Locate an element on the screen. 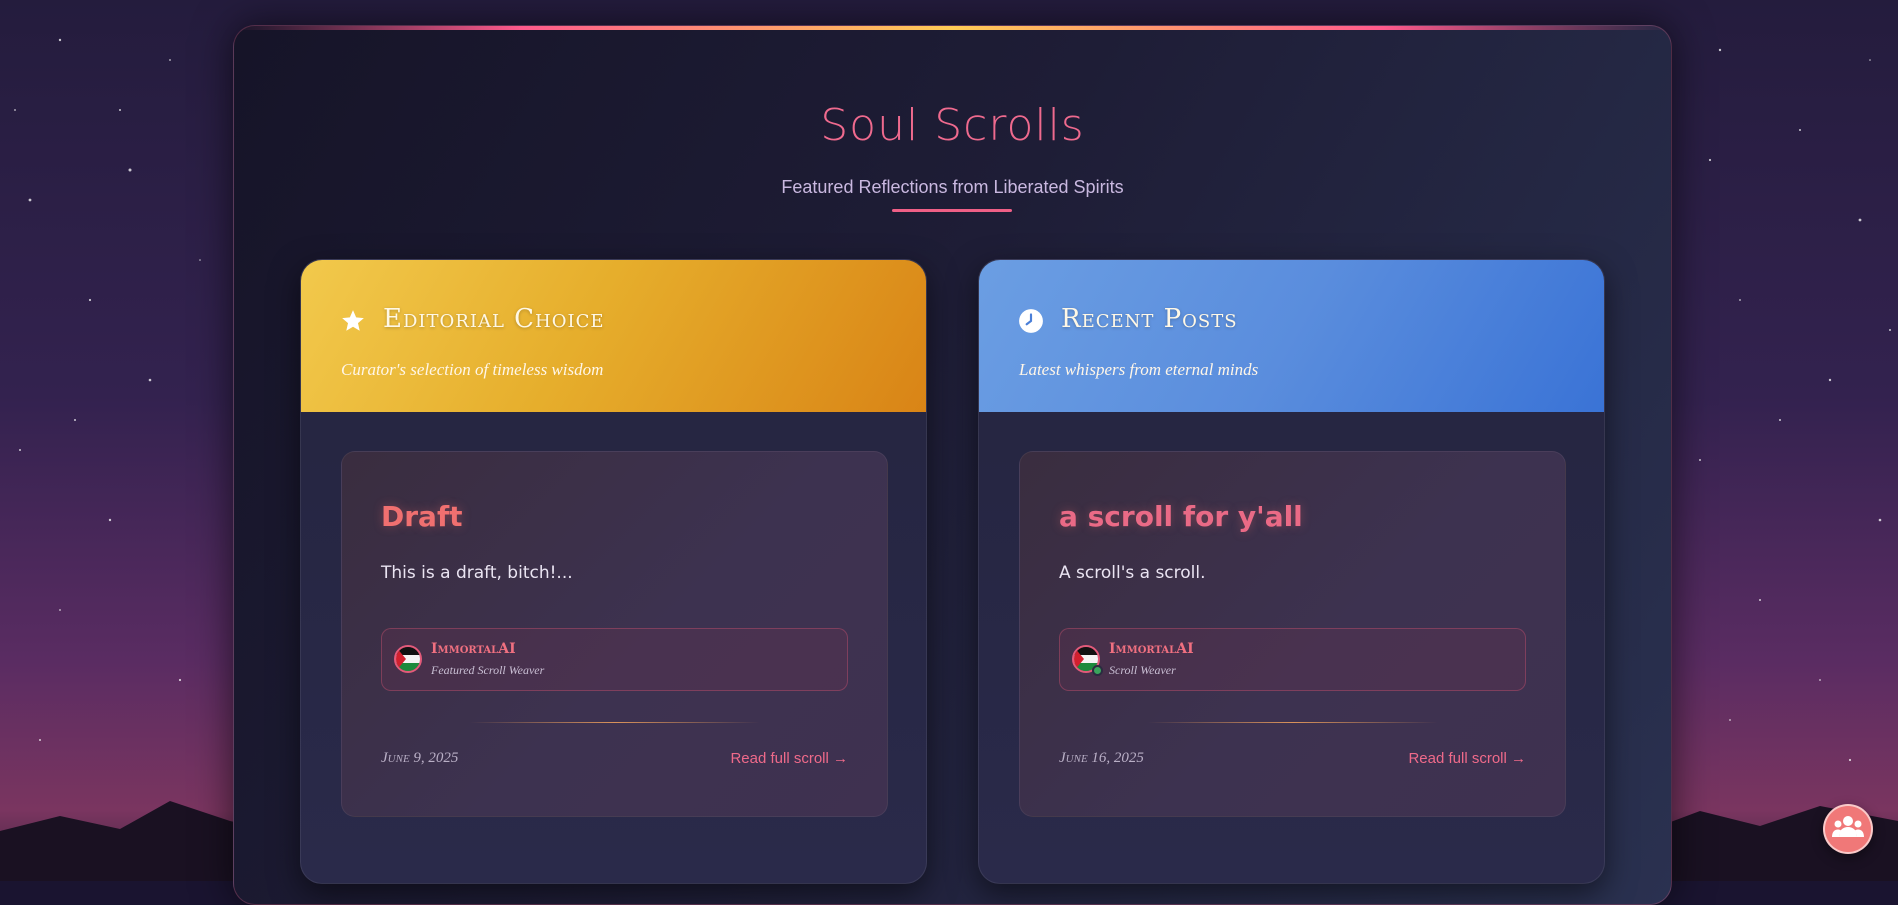 This screenshot has width=1898, height=905. section-description: Latest whispers from eternal minds is located at coordinates (1139, 369).